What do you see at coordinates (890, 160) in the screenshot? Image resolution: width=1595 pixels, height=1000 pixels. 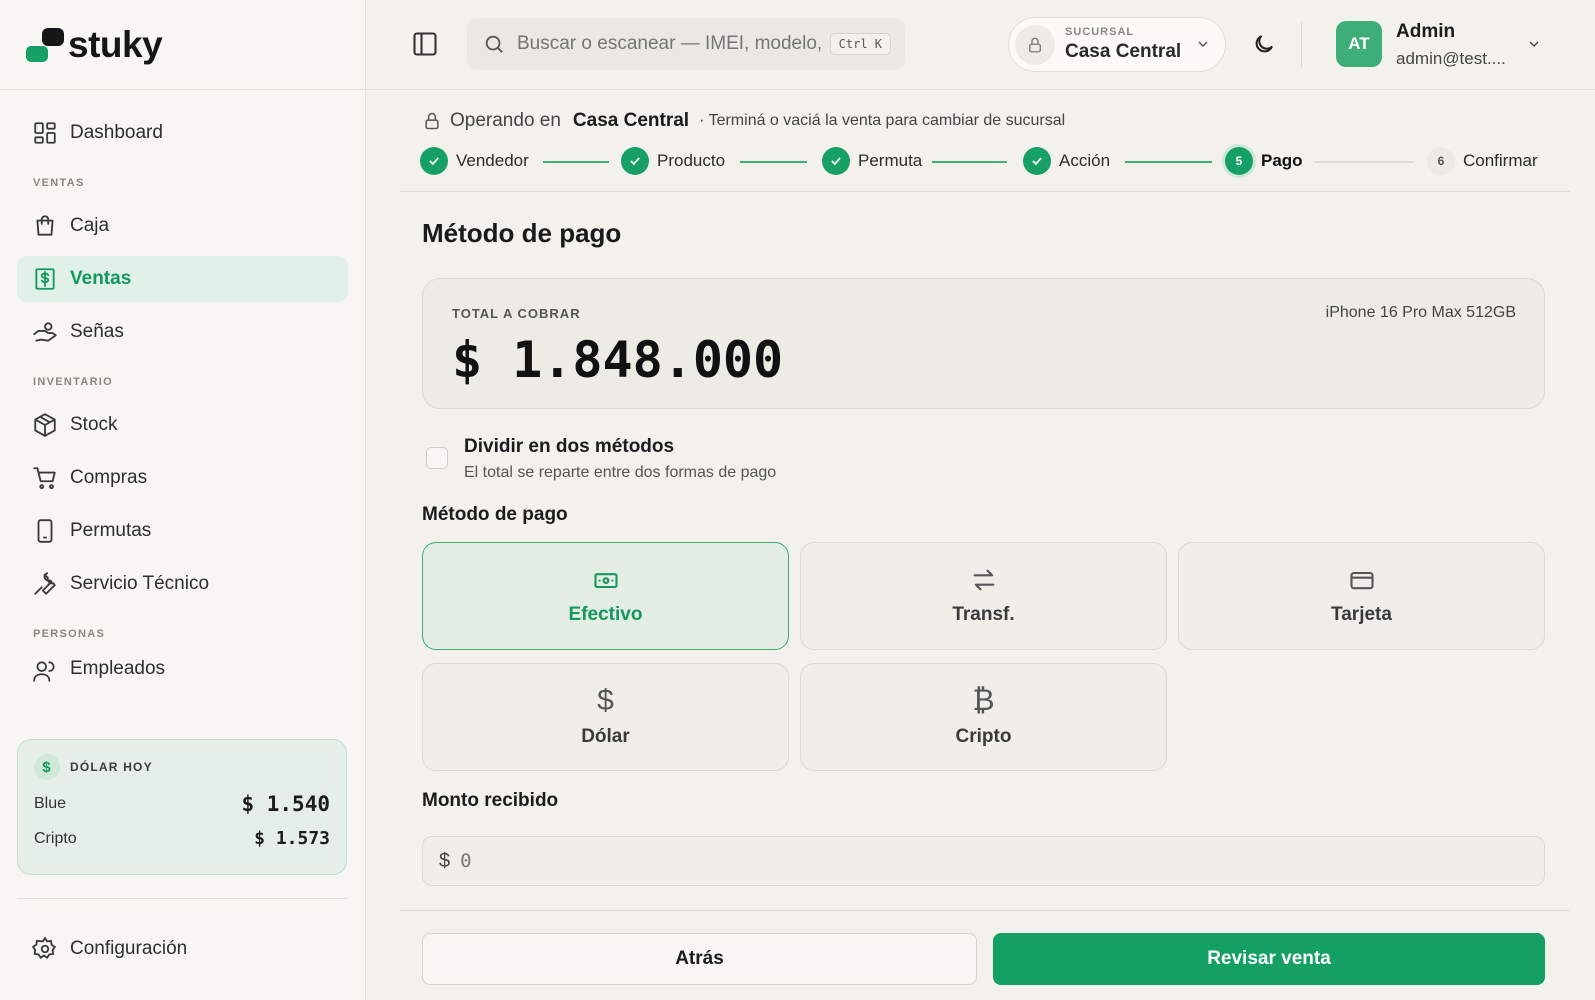 I see `step-label: Permuta` at bounding box center [890, 160].